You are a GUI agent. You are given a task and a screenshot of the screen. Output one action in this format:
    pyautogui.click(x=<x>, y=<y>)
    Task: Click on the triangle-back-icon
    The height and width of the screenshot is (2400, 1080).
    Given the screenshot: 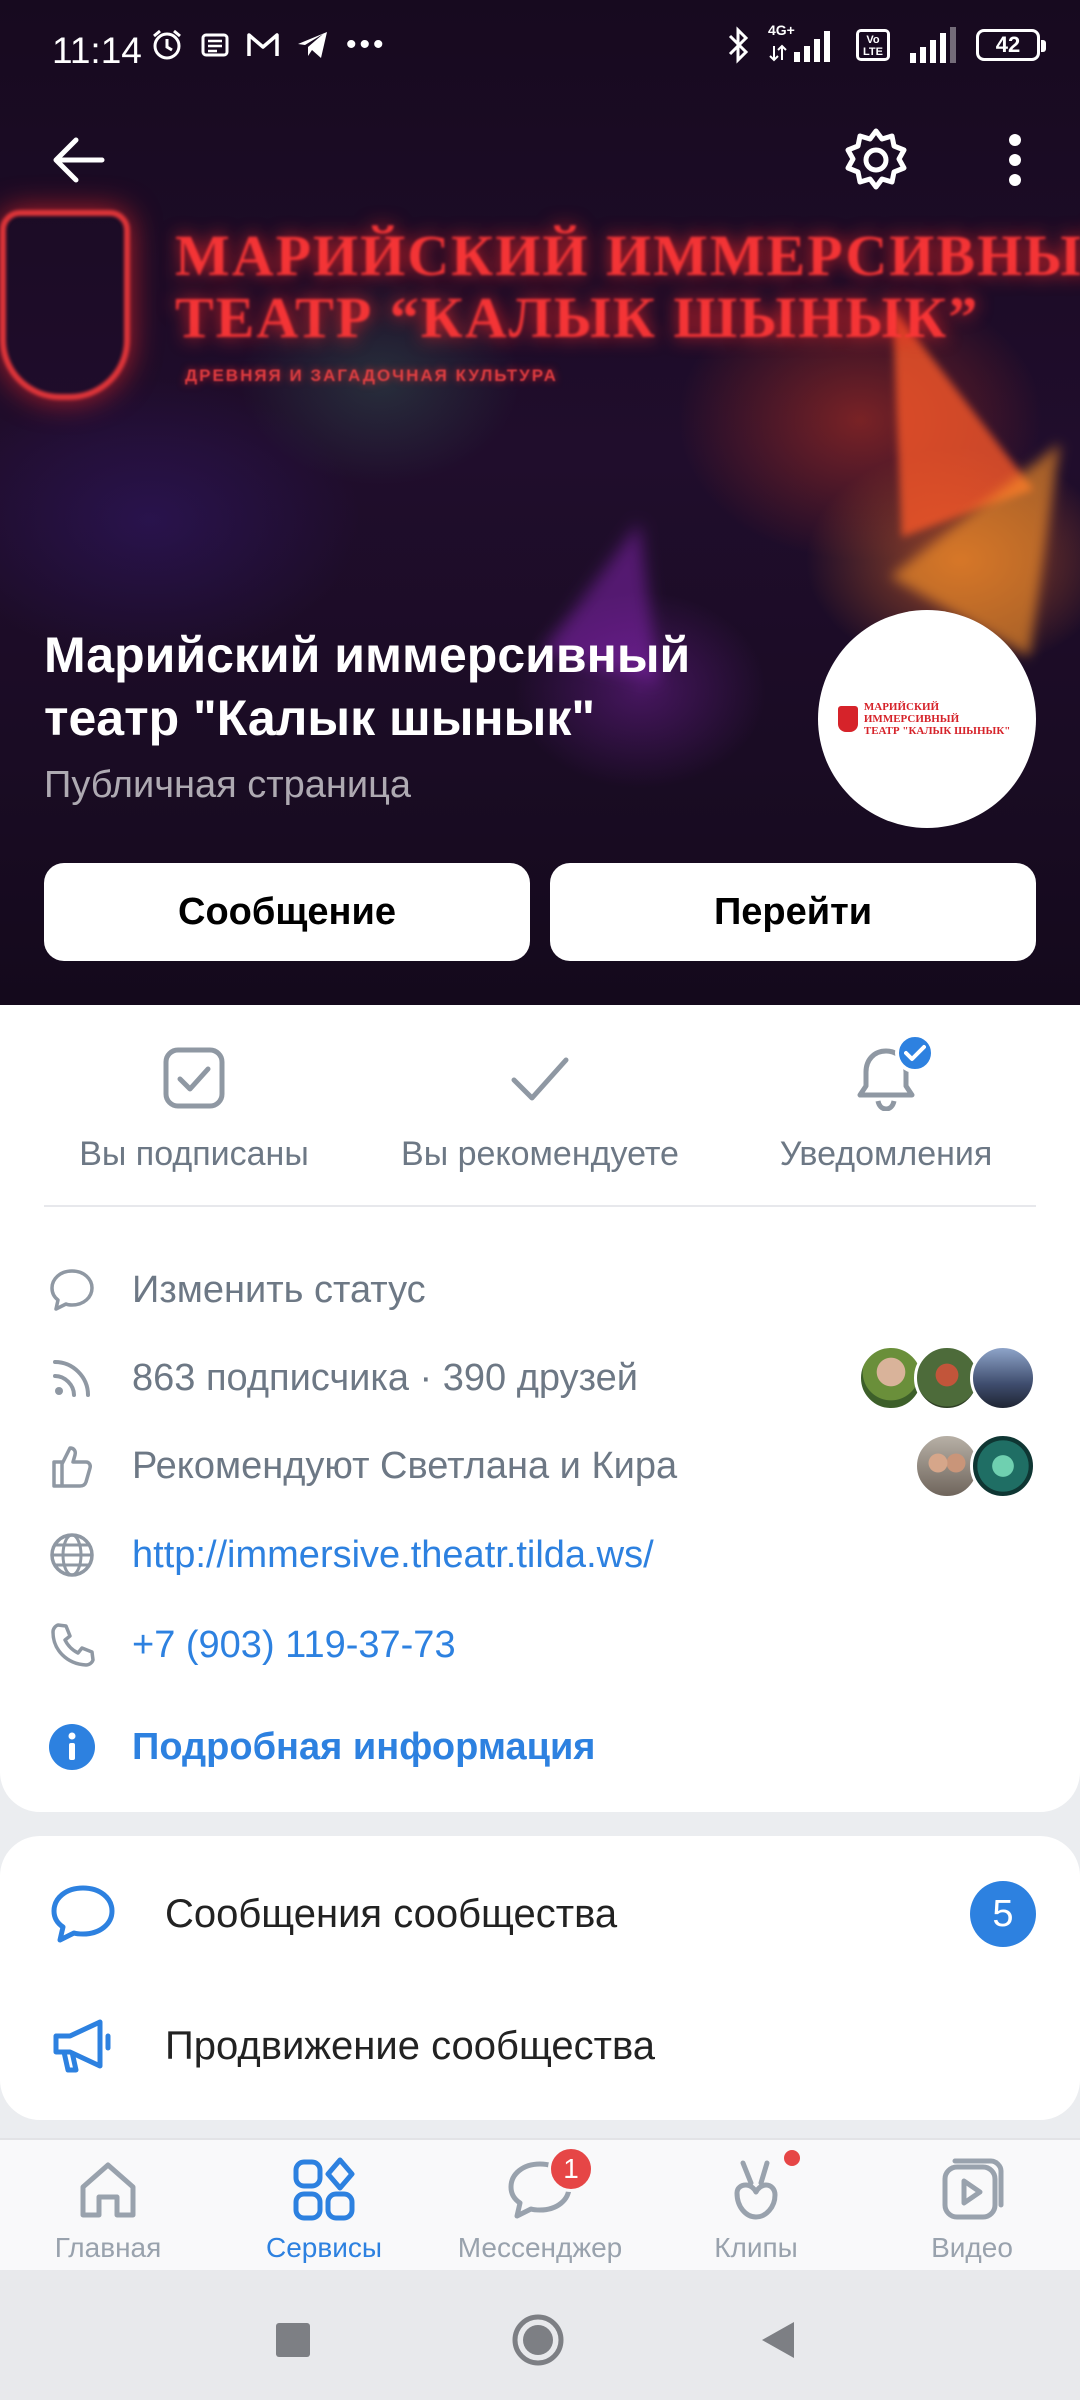 What is the action you would take?
    pyautogui.click(x=778, y=2340)
    